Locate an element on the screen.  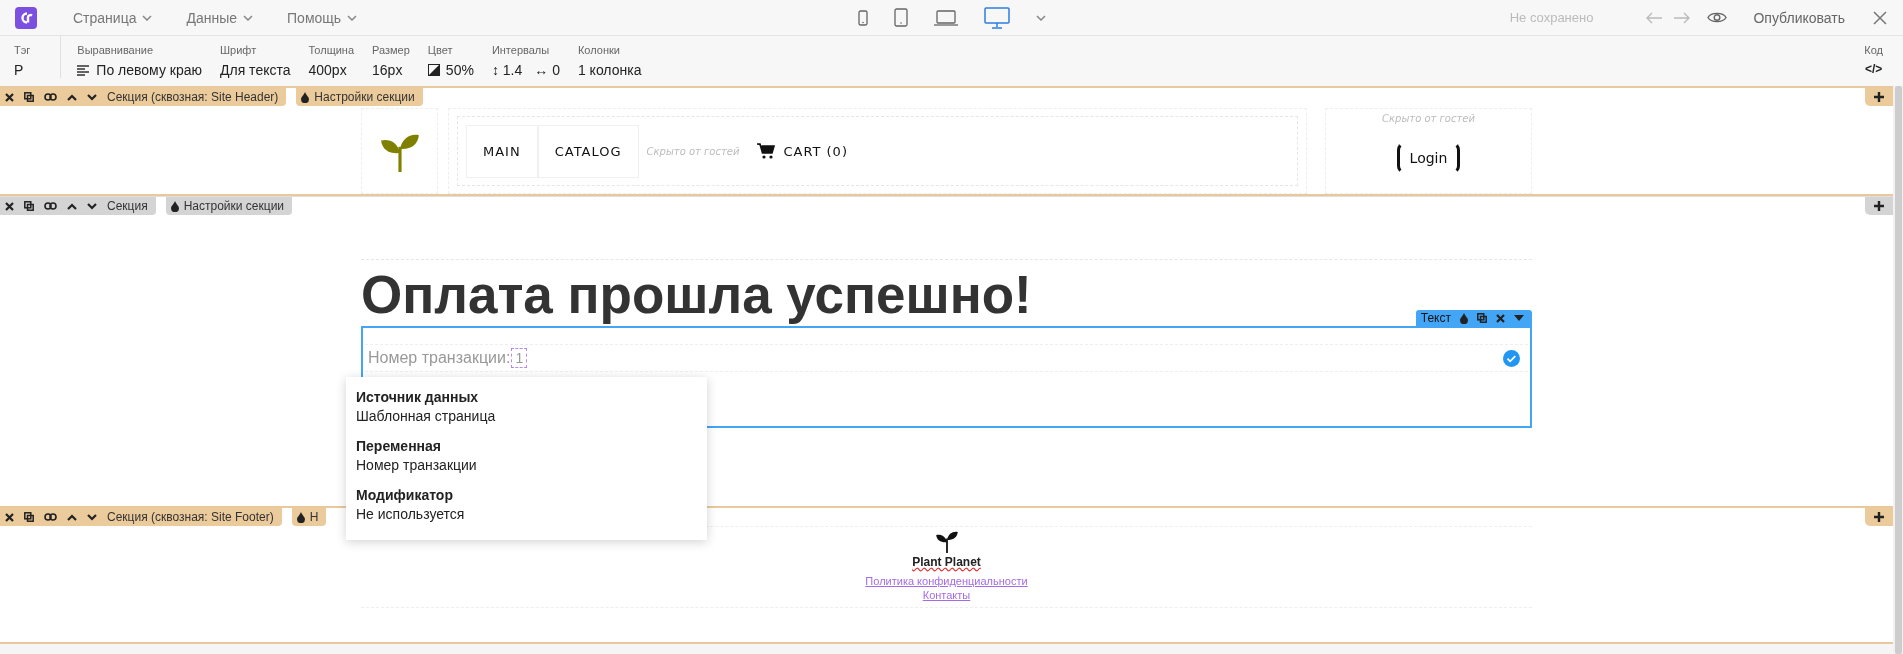
popover-title: Переменная is located at coordinates (399, 446).